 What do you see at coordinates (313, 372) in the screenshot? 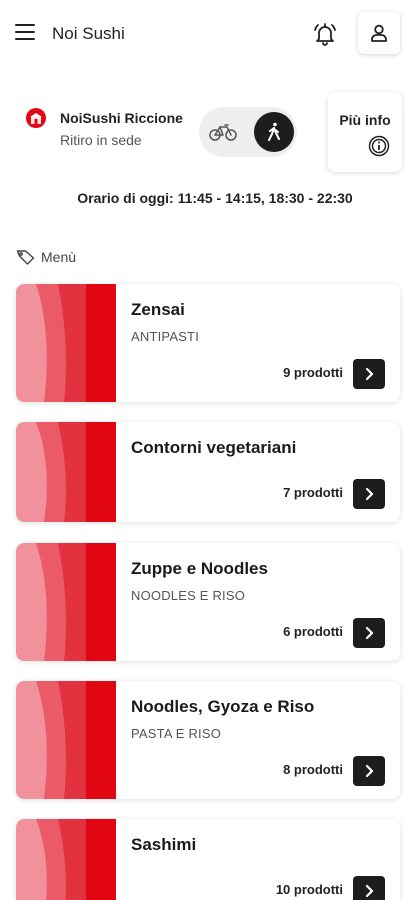
I see `product-count: 9 prodotti` at bounding box center [313, 372].